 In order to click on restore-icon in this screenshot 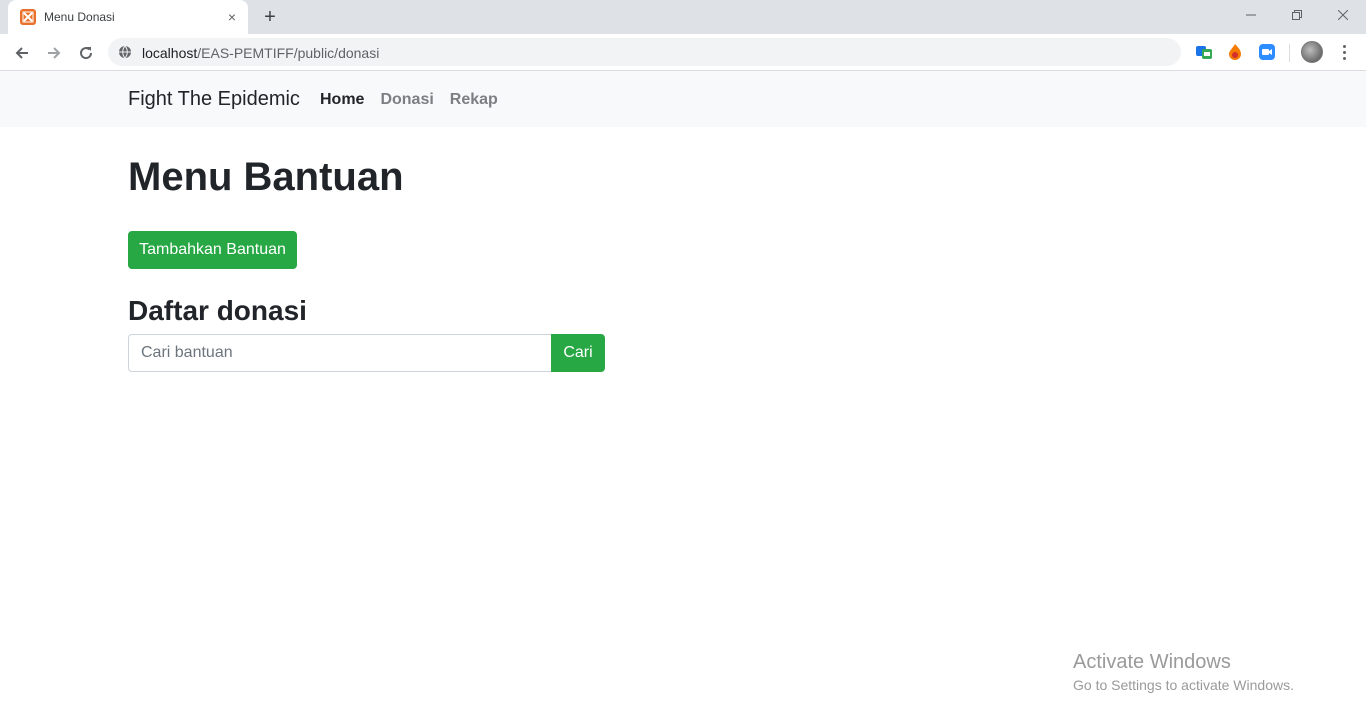, I will do `click(1297, 15)`.